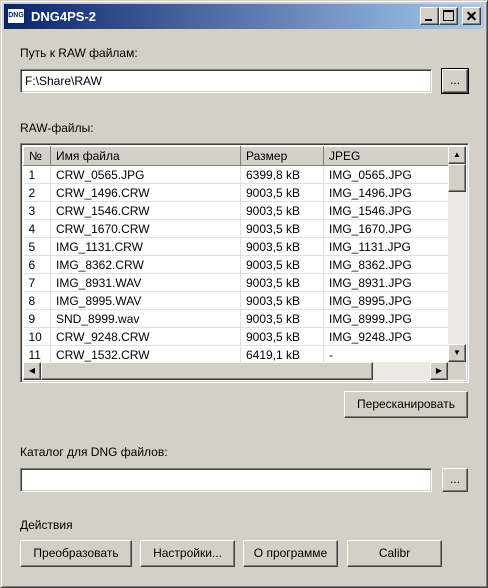 This screenshot has width=488, height=588. I want to click on table-row: 7 IMG_8931.WAV 9003,5 kB IMG_8931.JPG, so click(235, 282).